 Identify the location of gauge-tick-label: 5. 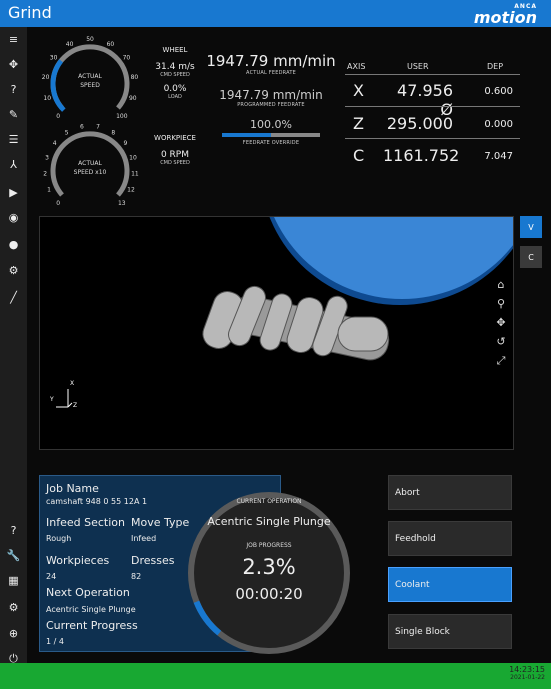
(67, 133).